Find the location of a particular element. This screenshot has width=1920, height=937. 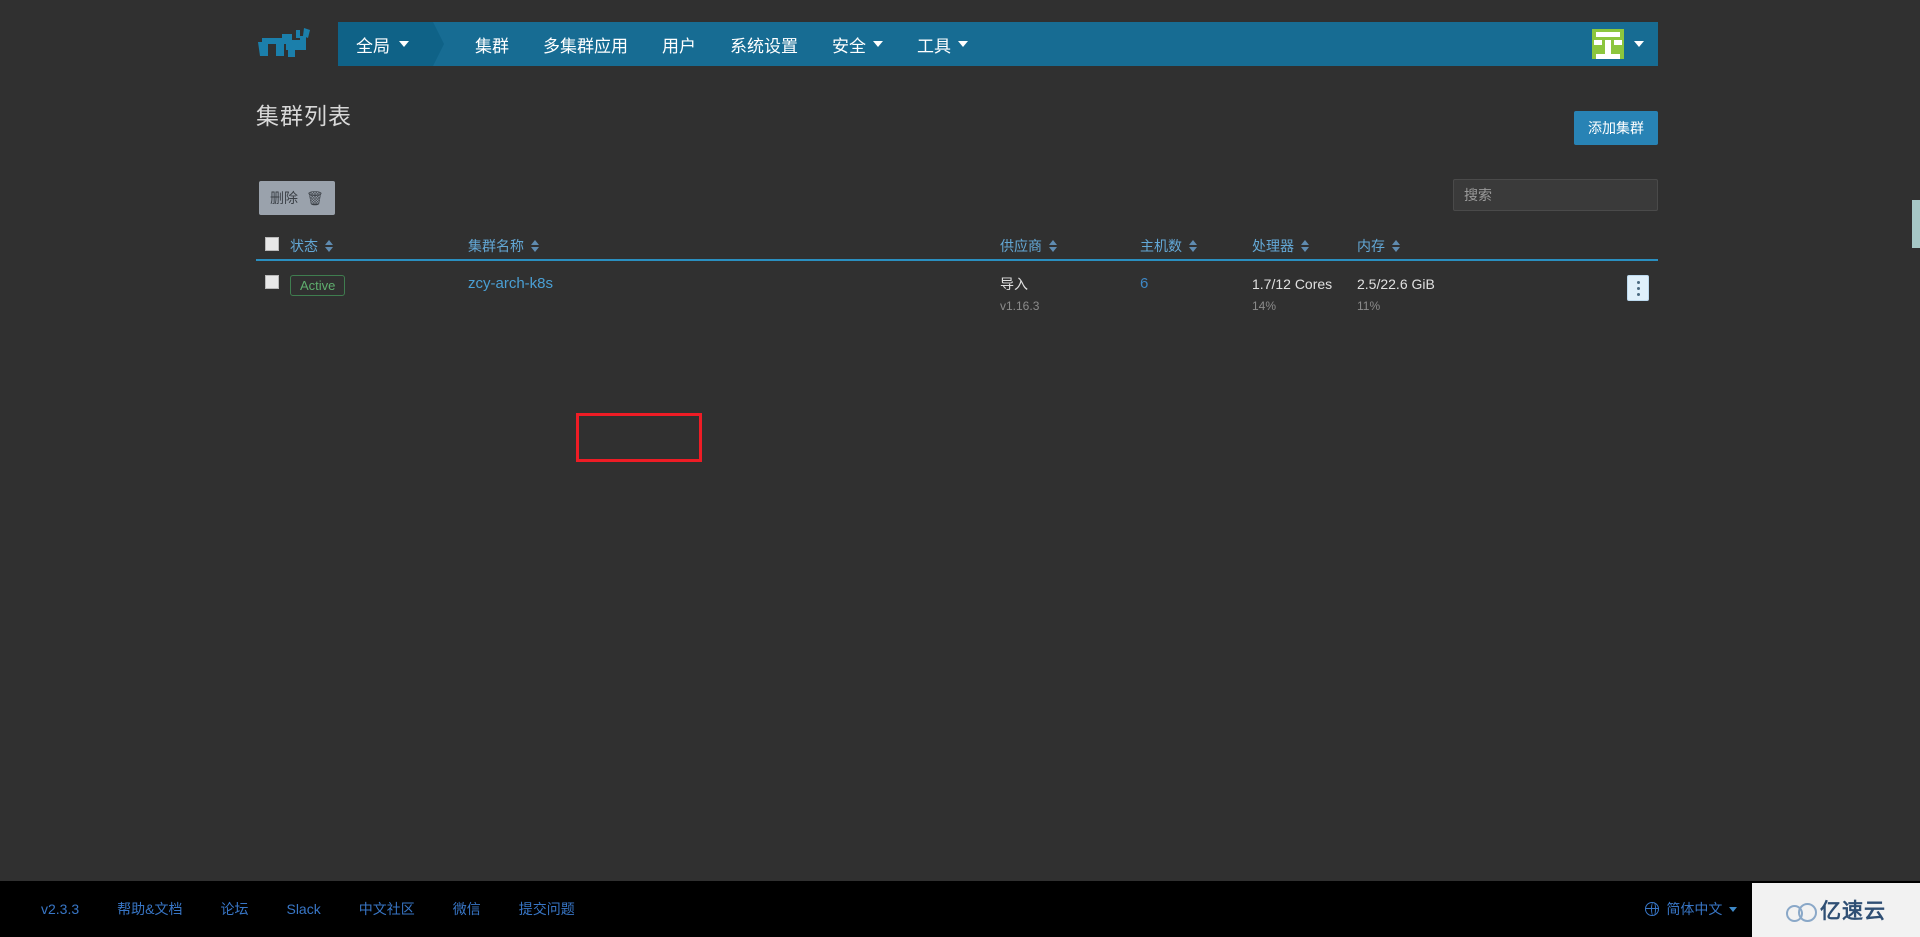

trash-icon: 🗑 is located at coordinates (315, 198).